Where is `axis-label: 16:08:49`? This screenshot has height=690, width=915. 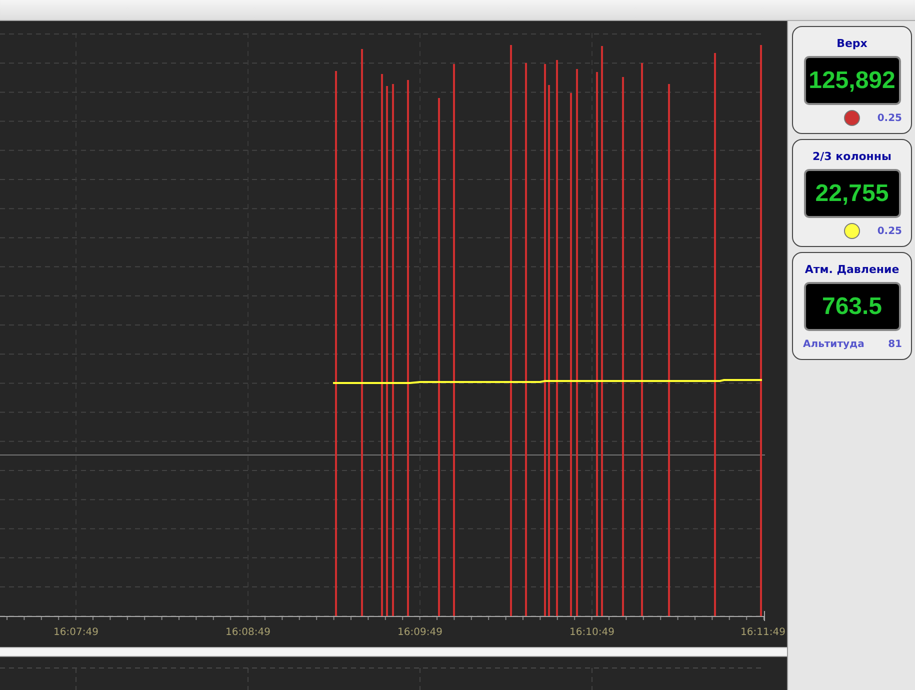
axis-label: 16:08:49 is located at coordinates (248, 632).